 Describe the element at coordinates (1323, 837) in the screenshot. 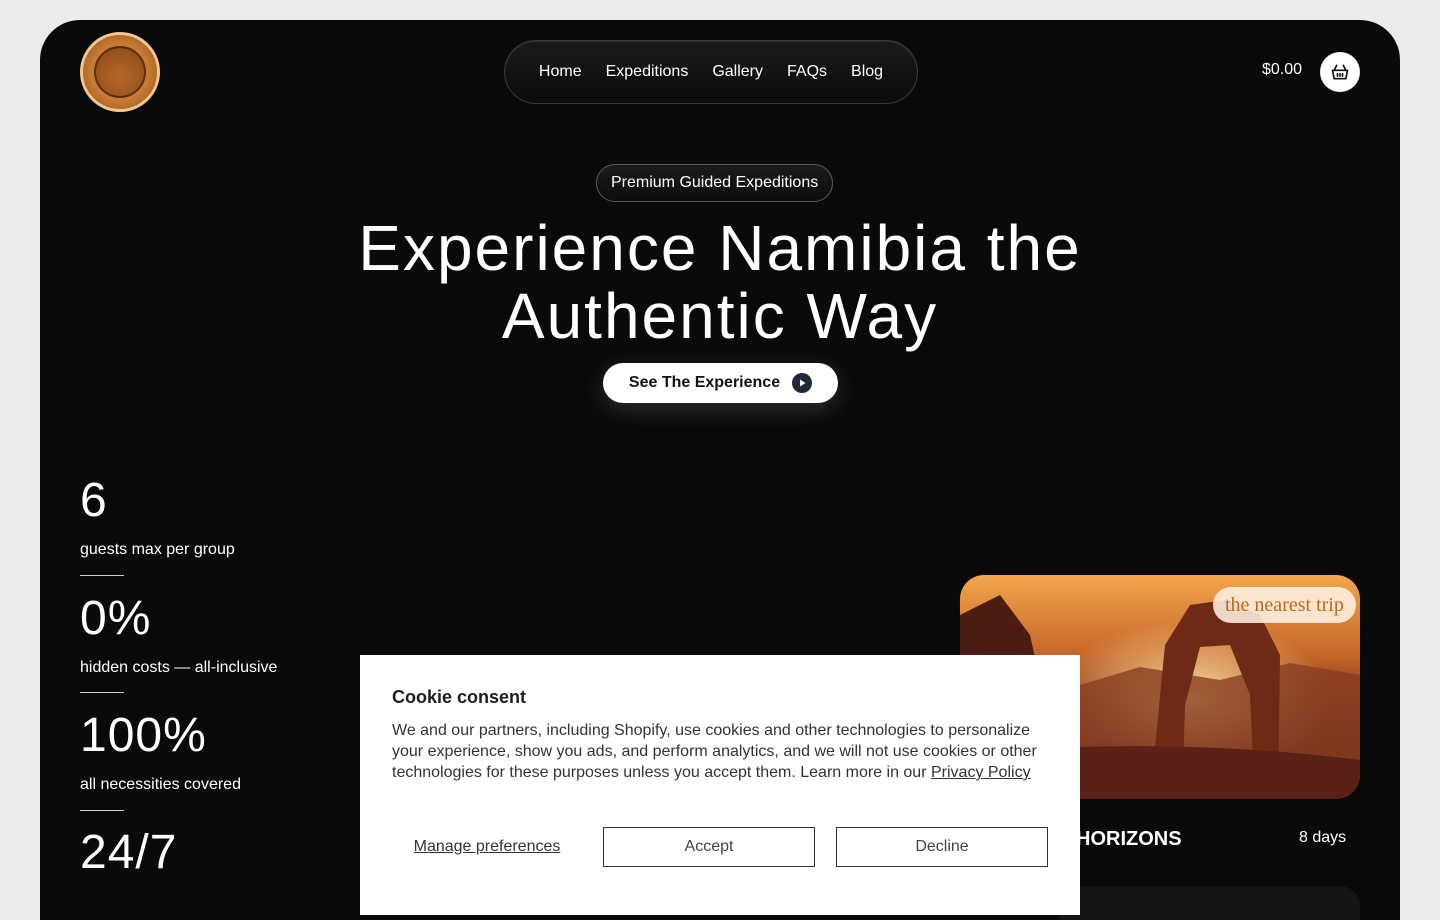

I see `trip-duration: 8 days` at that location.